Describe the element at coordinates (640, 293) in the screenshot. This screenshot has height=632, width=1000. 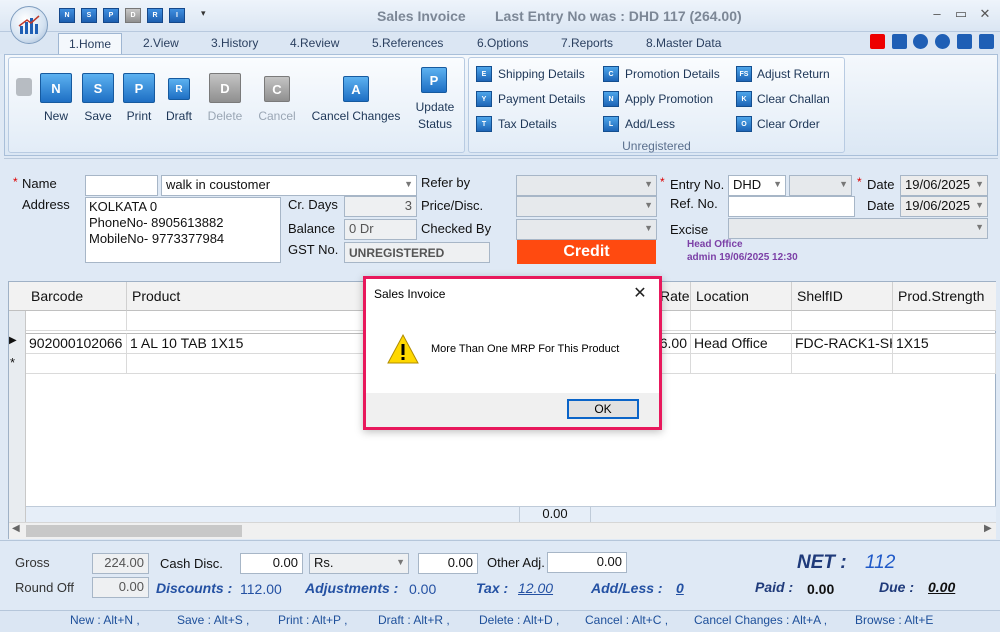
I see `dialog-close-button: ✕` at that location.